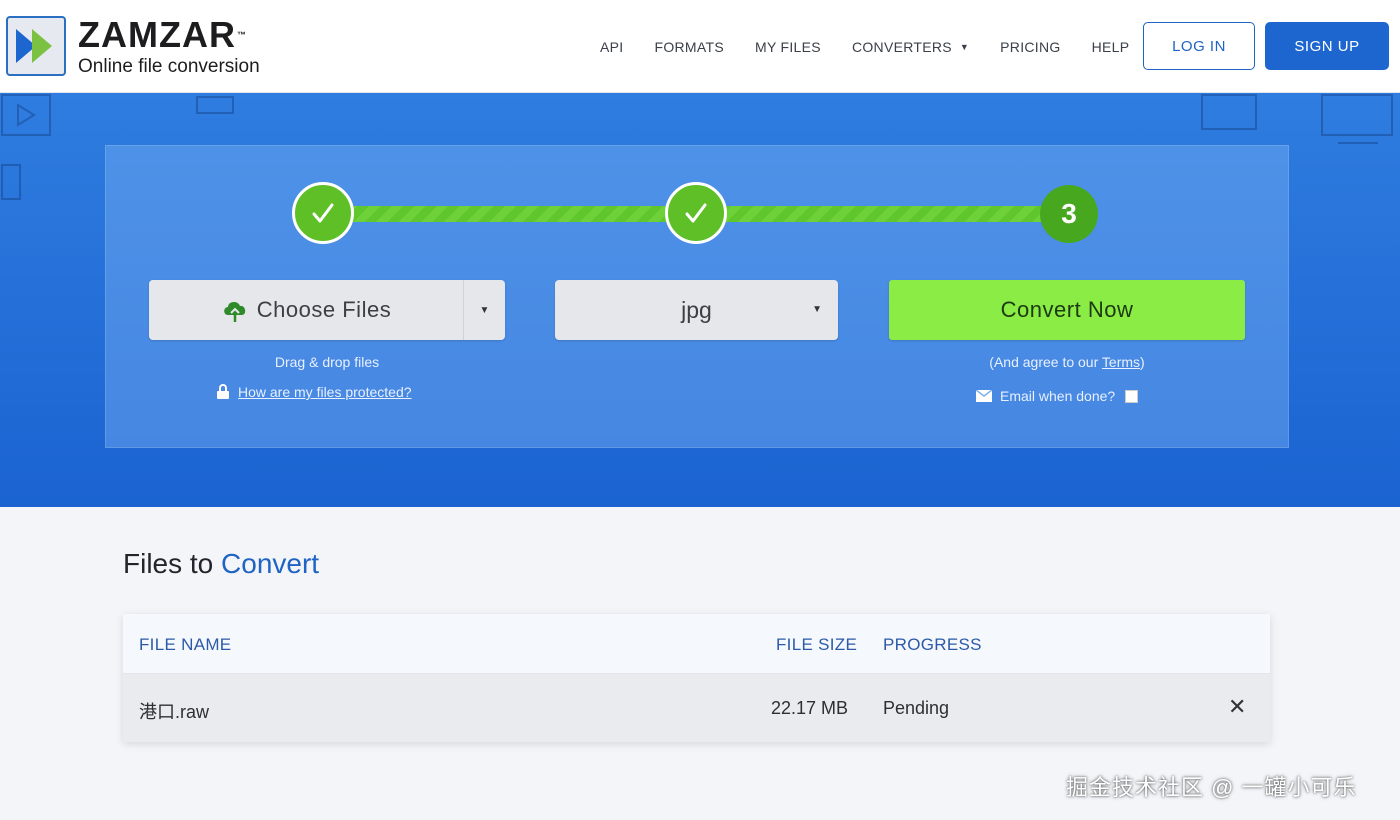  I want to click on progress-cell: Pending, so click(916, 708).